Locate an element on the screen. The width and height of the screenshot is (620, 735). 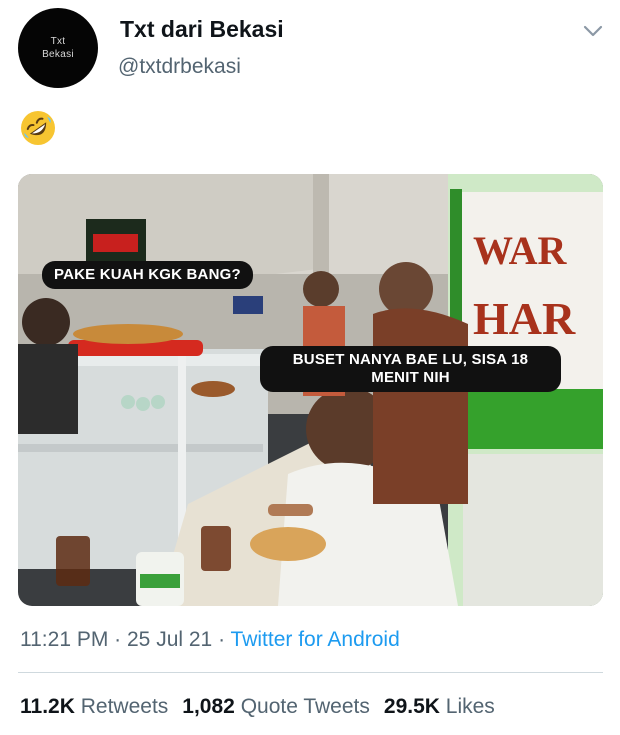
tweet-date: 25 Jul 21 is located at coordinates (169, 639).